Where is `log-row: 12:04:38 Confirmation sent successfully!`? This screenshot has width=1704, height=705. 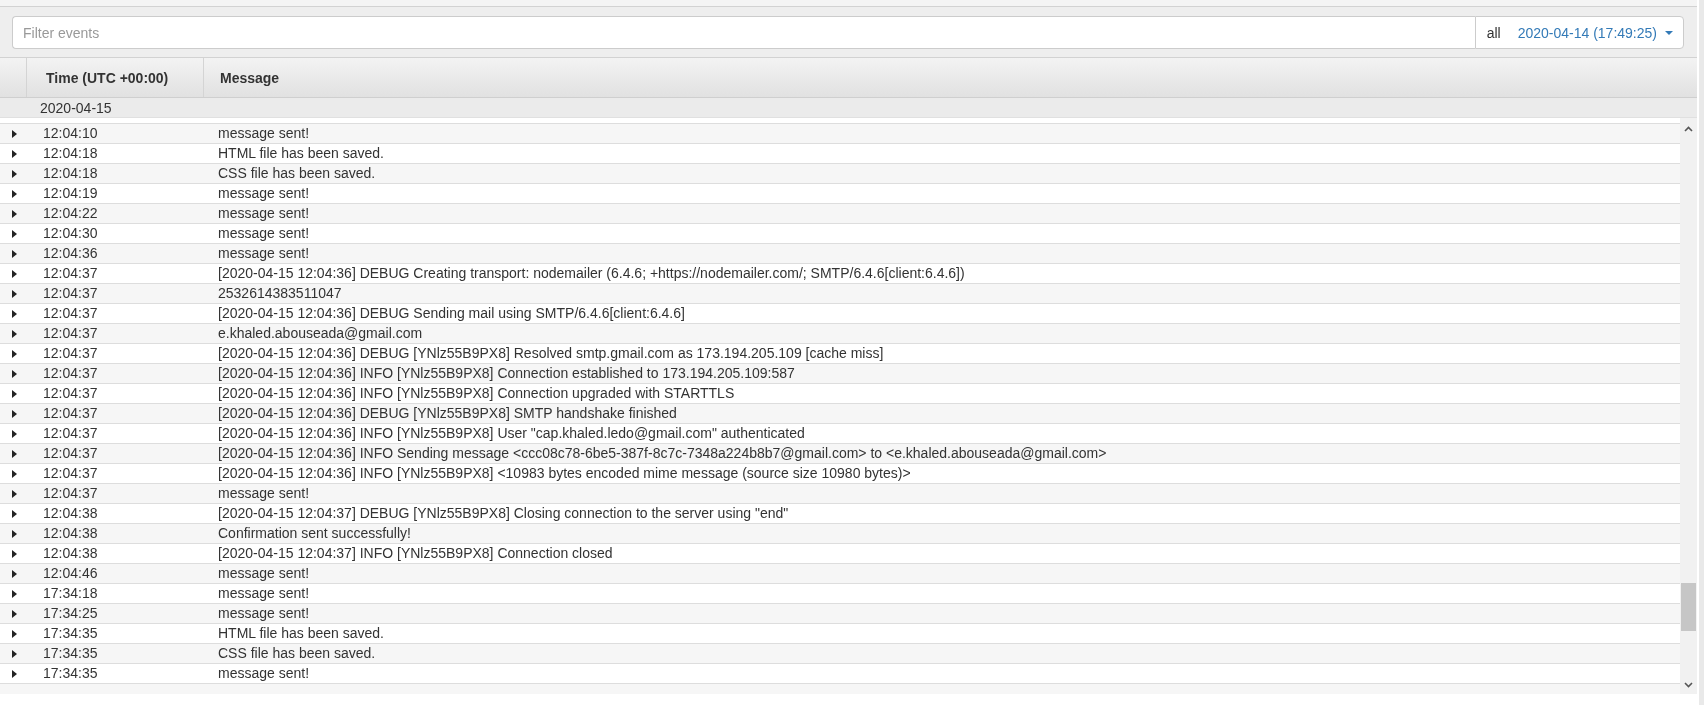 log-row: 12:04:38 Confirmation sent successfully! is located at coordinates (840, 534).